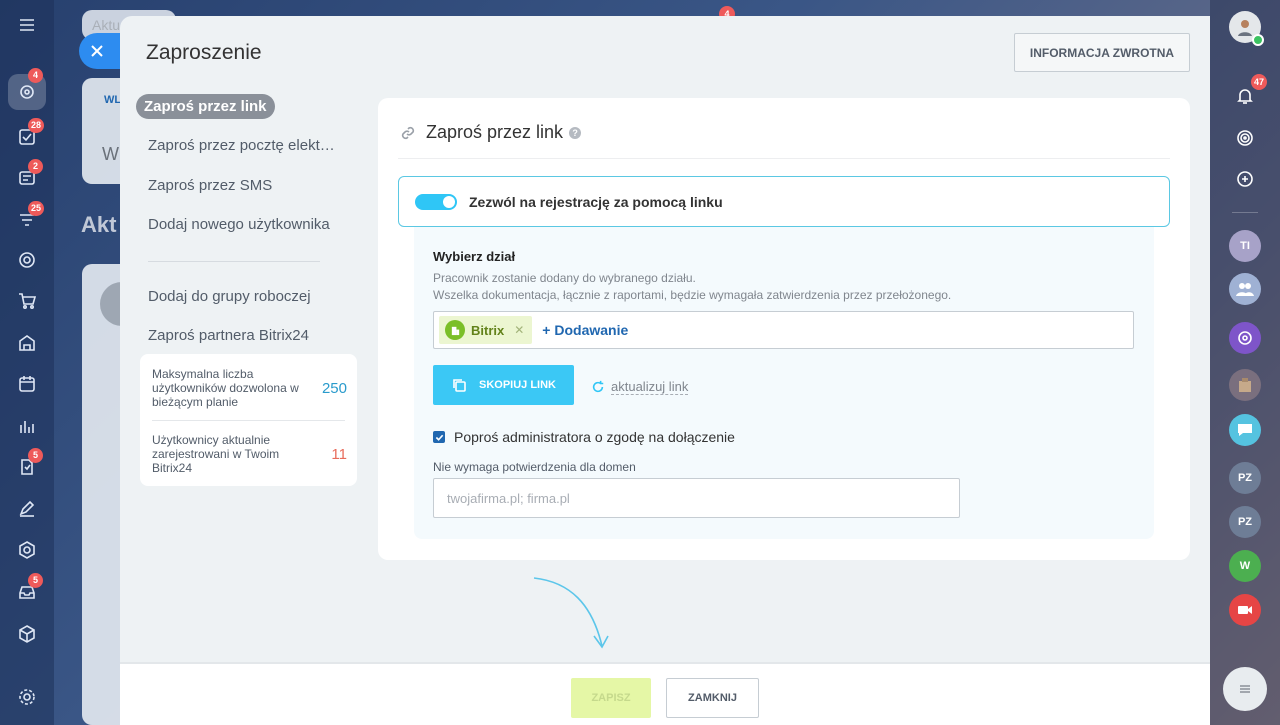  What do you see at coordinates (488, 330) in the screenshot?
I see `department-tag-label: Bitrix` at bounding box center [488, 330].